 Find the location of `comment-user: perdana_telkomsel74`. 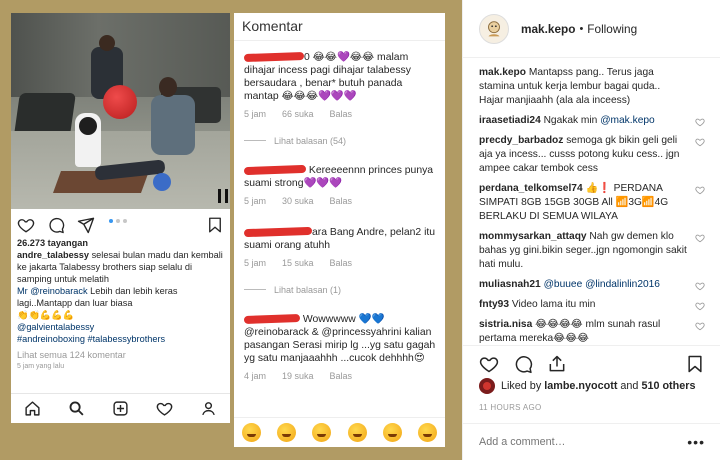

comment-user: perdana_telkomsel74 is located at coordinates (531, 188).